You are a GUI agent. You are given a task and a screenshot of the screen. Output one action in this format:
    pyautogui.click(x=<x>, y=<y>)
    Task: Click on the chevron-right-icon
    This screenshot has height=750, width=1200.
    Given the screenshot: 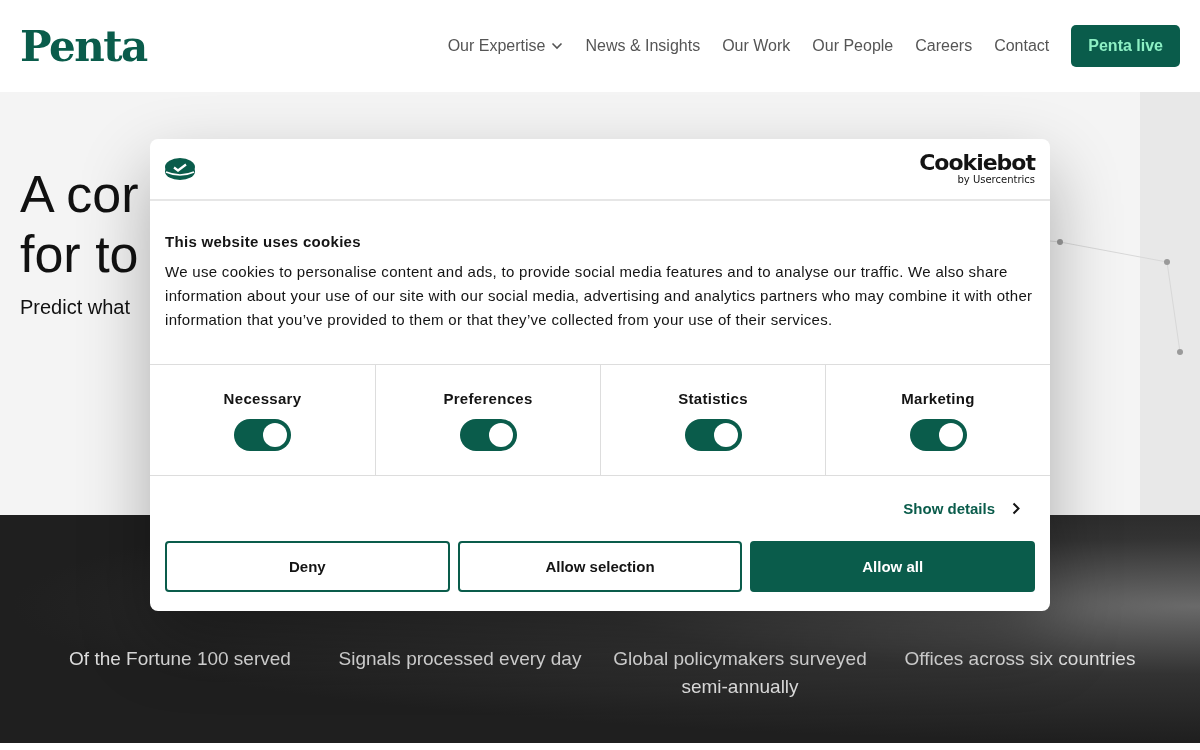 What is the action you would take?
    pyautogui.click(x=1016, y=508)
    